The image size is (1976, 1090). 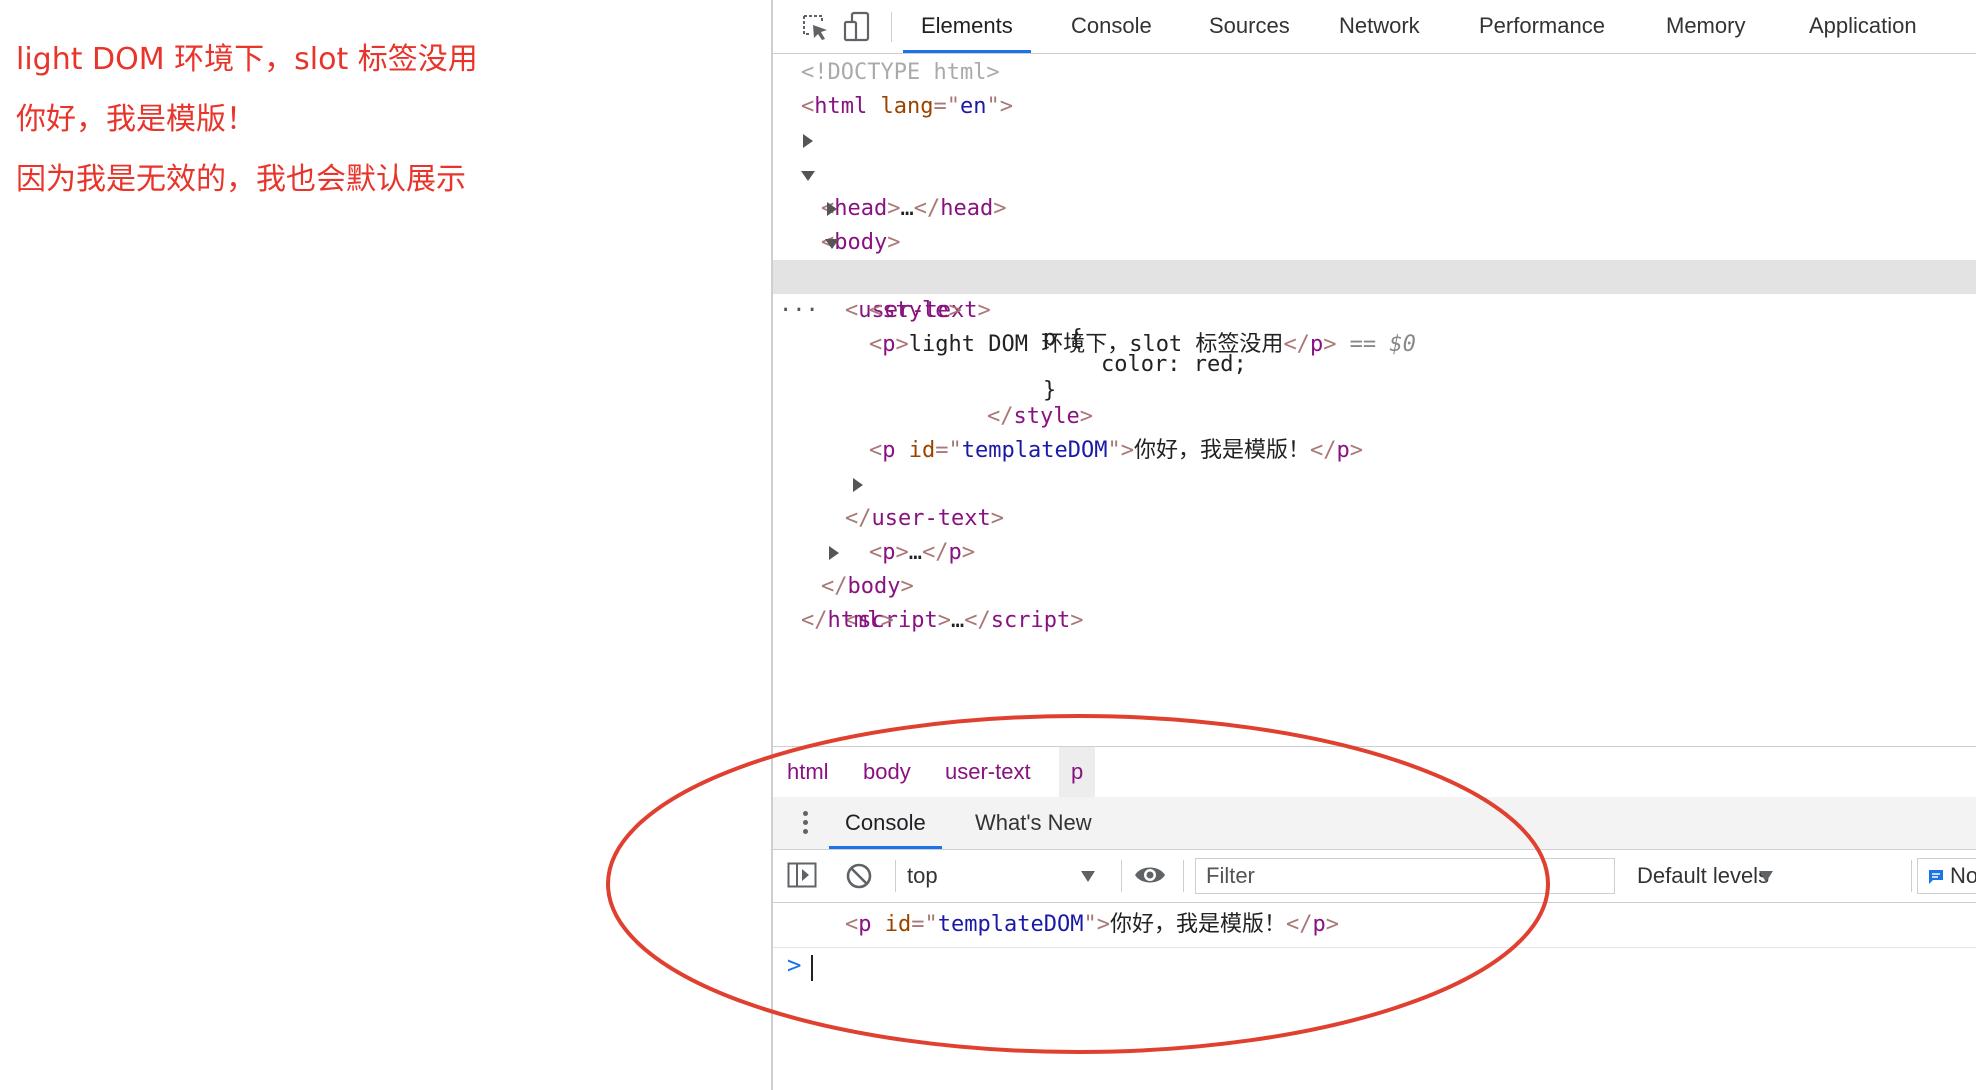 I want to click on issues-label: No, so click(x=1963, y=875).